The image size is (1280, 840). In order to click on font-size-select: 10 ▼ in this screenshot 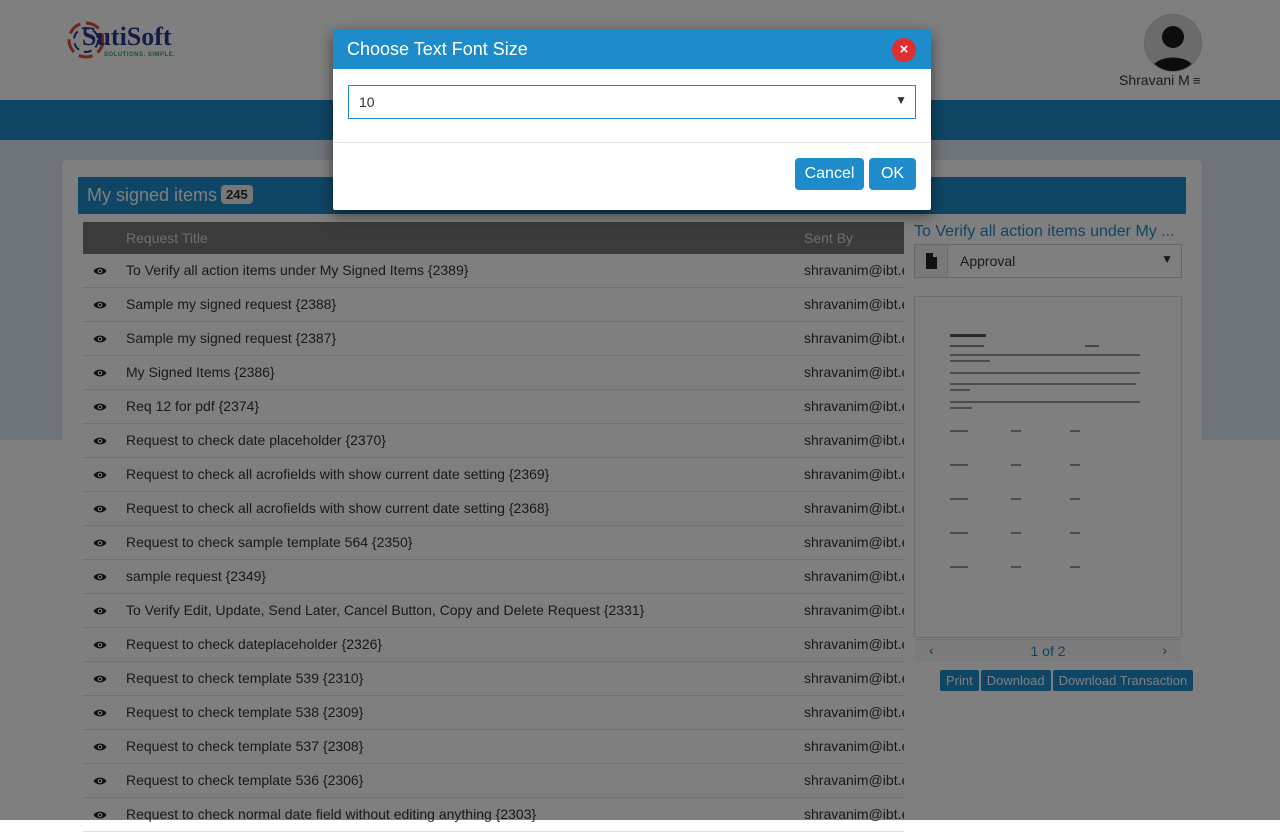, I will do `click(632, 102)`.